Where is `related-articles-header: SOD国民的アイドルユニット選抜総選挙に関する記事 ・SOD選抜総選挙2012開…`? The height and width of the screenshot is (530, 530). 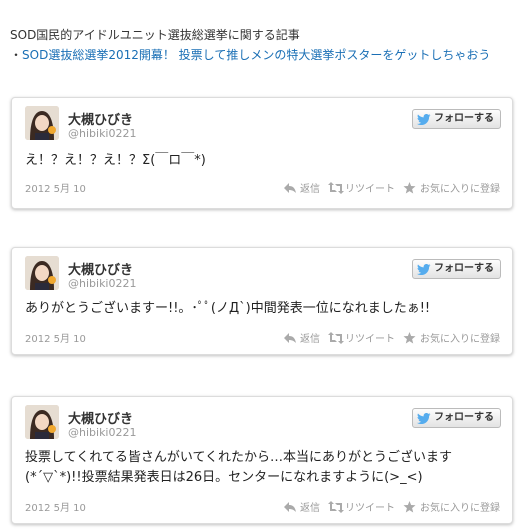
related-articles-header: SOD国民的アイドルユニット選抜総選挙に関する記事 ・SOD選抜総選挙2012開… is located at coordinates (267, 45).